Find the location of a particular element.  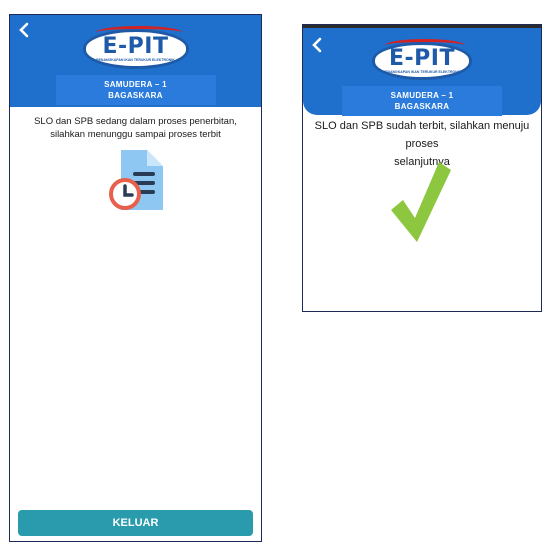

checkmark-icon is located at coordinates (421, 202).